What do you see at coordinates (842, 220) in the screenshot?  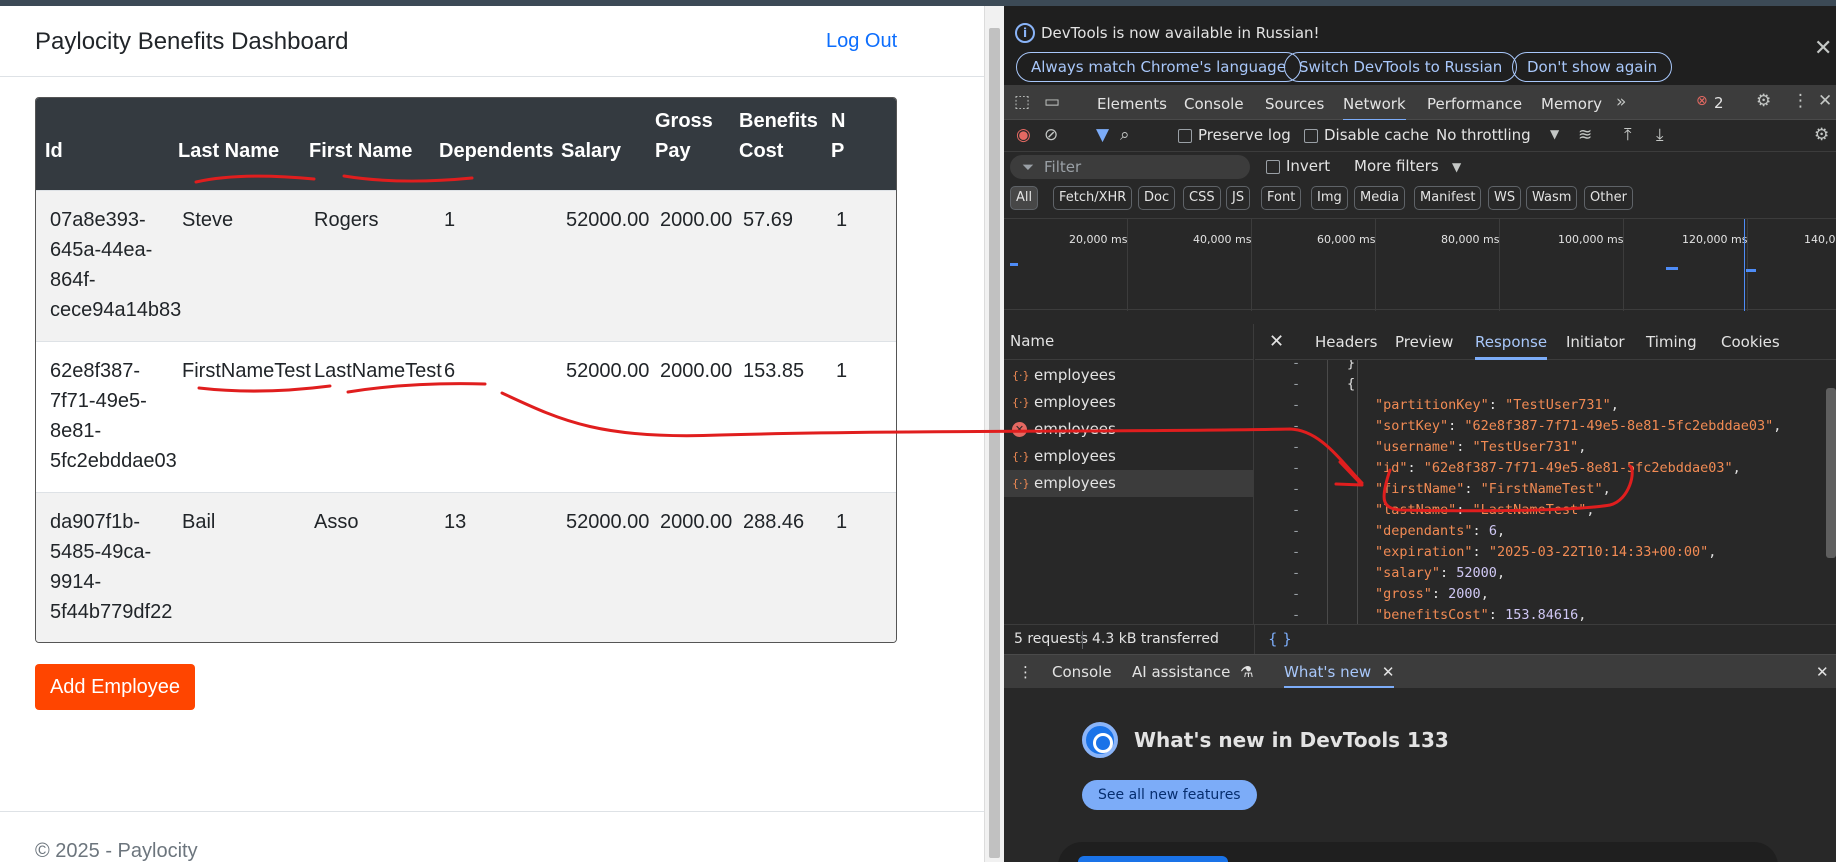 I see `cell-net: 1` at bounding box center [842, 220].